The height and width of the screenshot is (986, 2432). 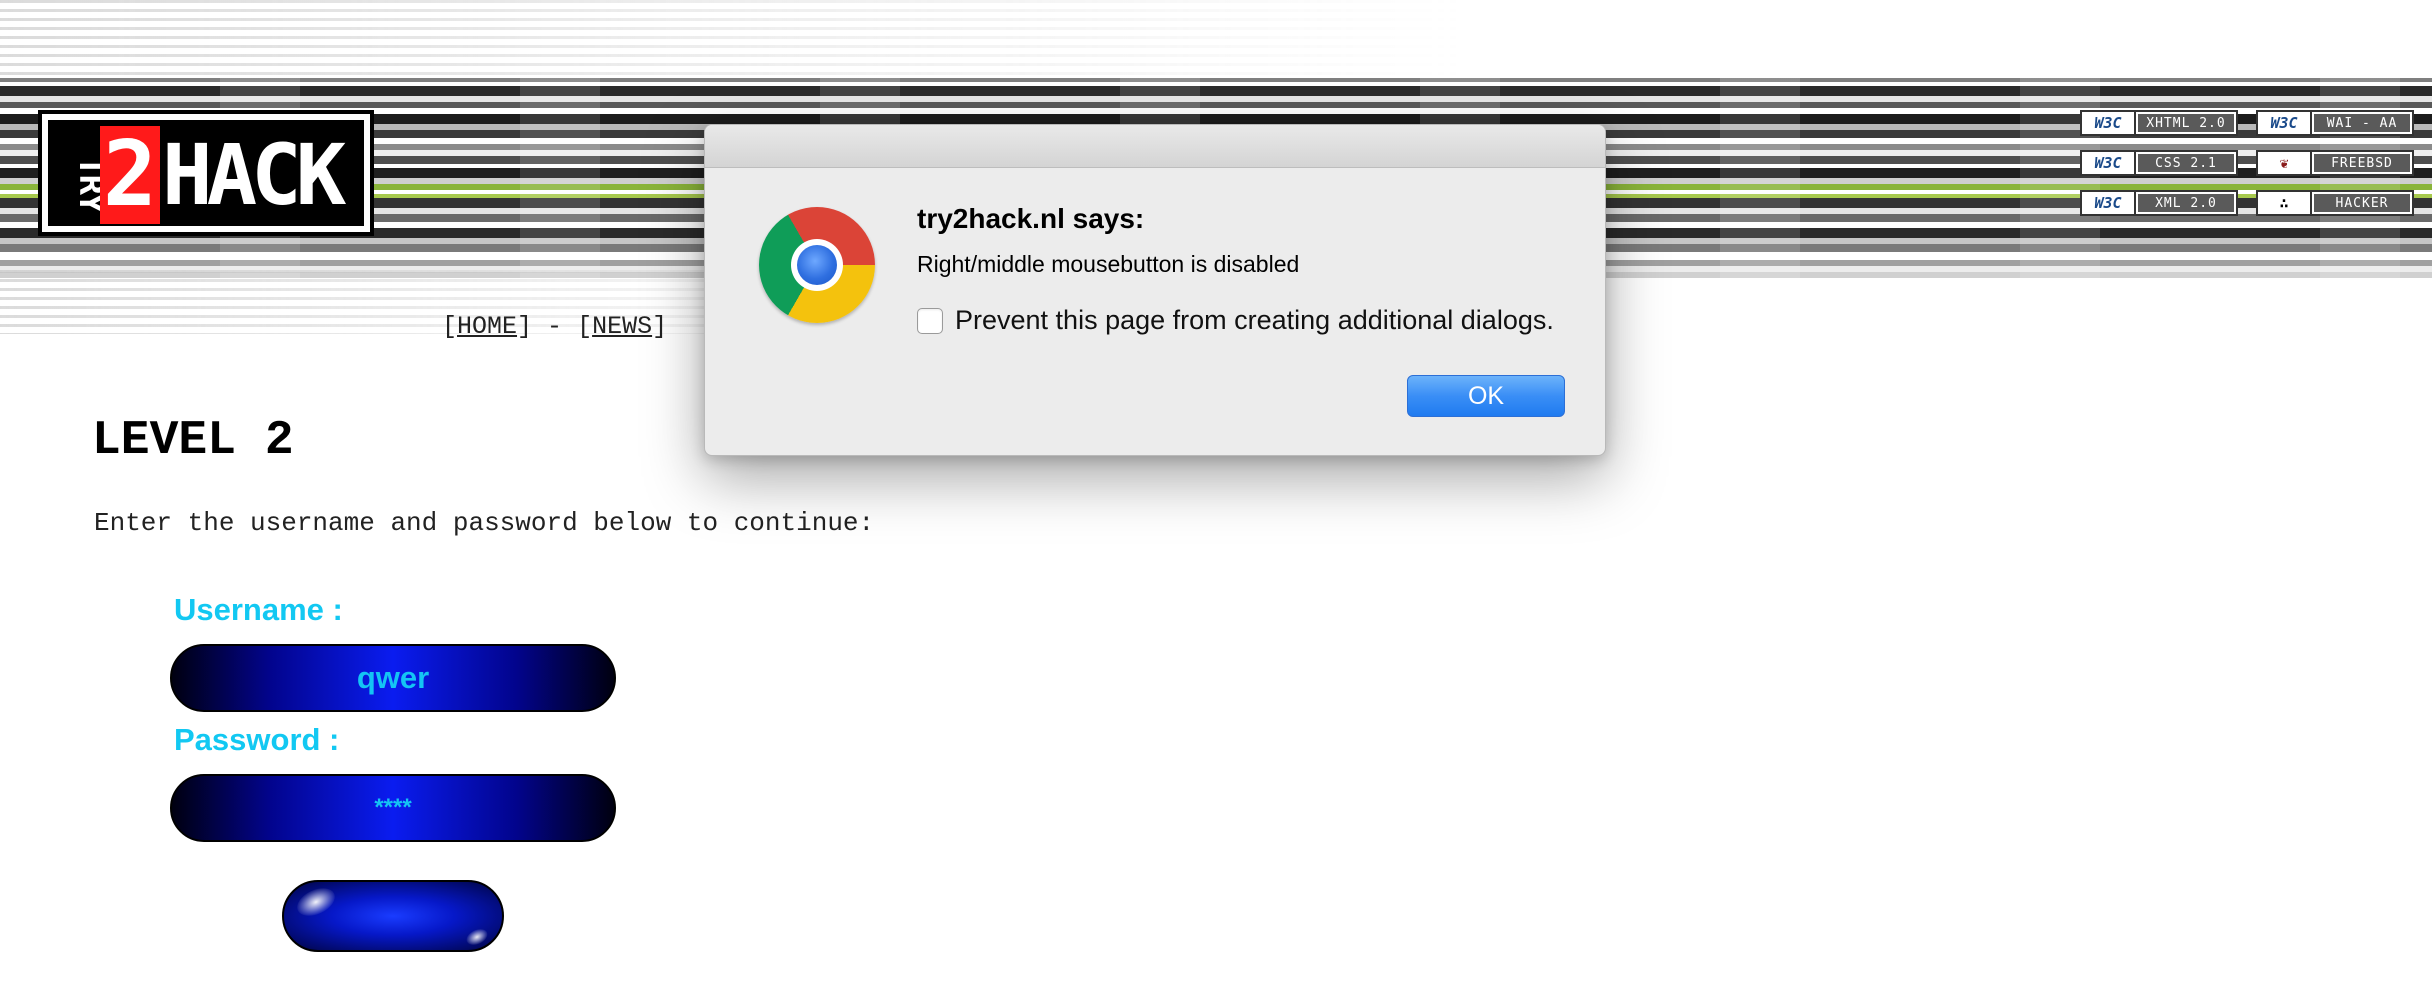 I want to click on nav-link-news: NEWS, so click(x=622, y=326).